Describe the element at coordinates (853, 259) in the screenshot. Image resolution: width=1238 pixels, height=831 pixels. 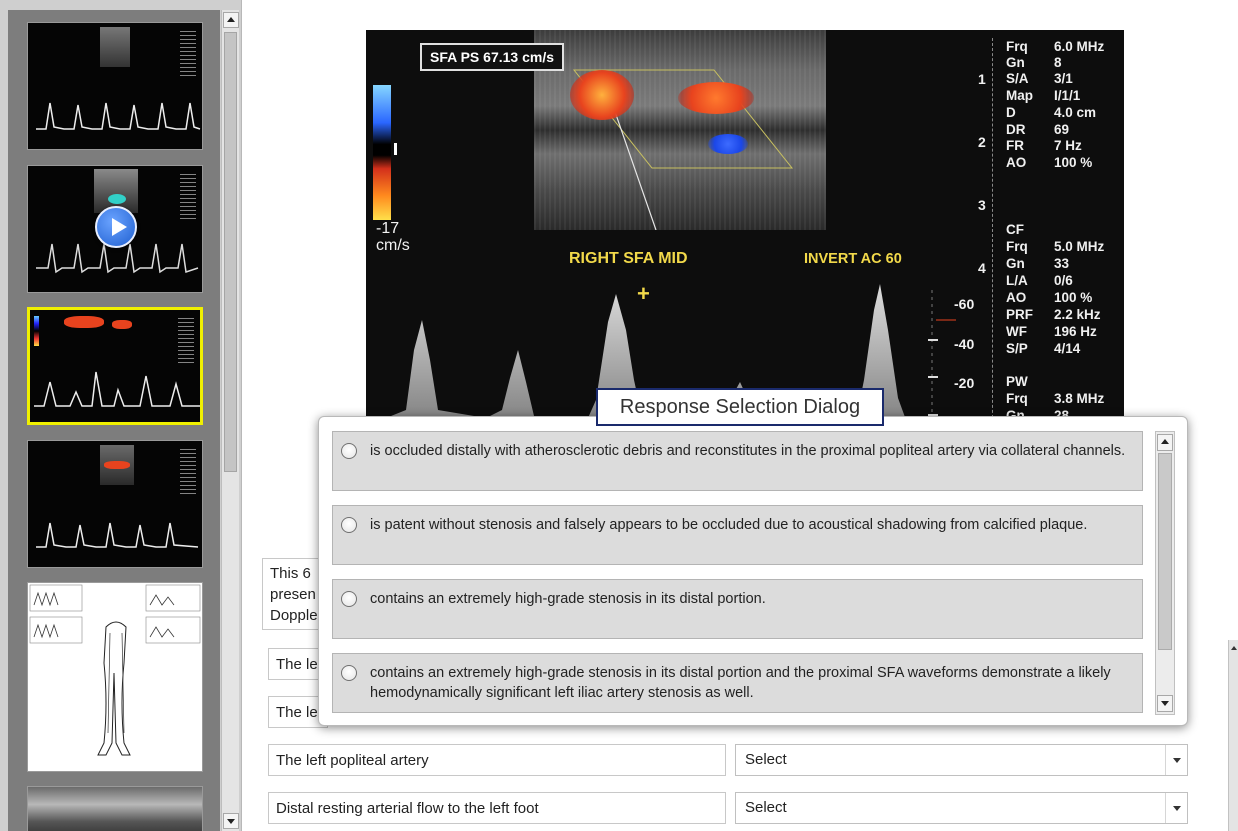
I see `invert-label: INVERT AC 60` at that location.